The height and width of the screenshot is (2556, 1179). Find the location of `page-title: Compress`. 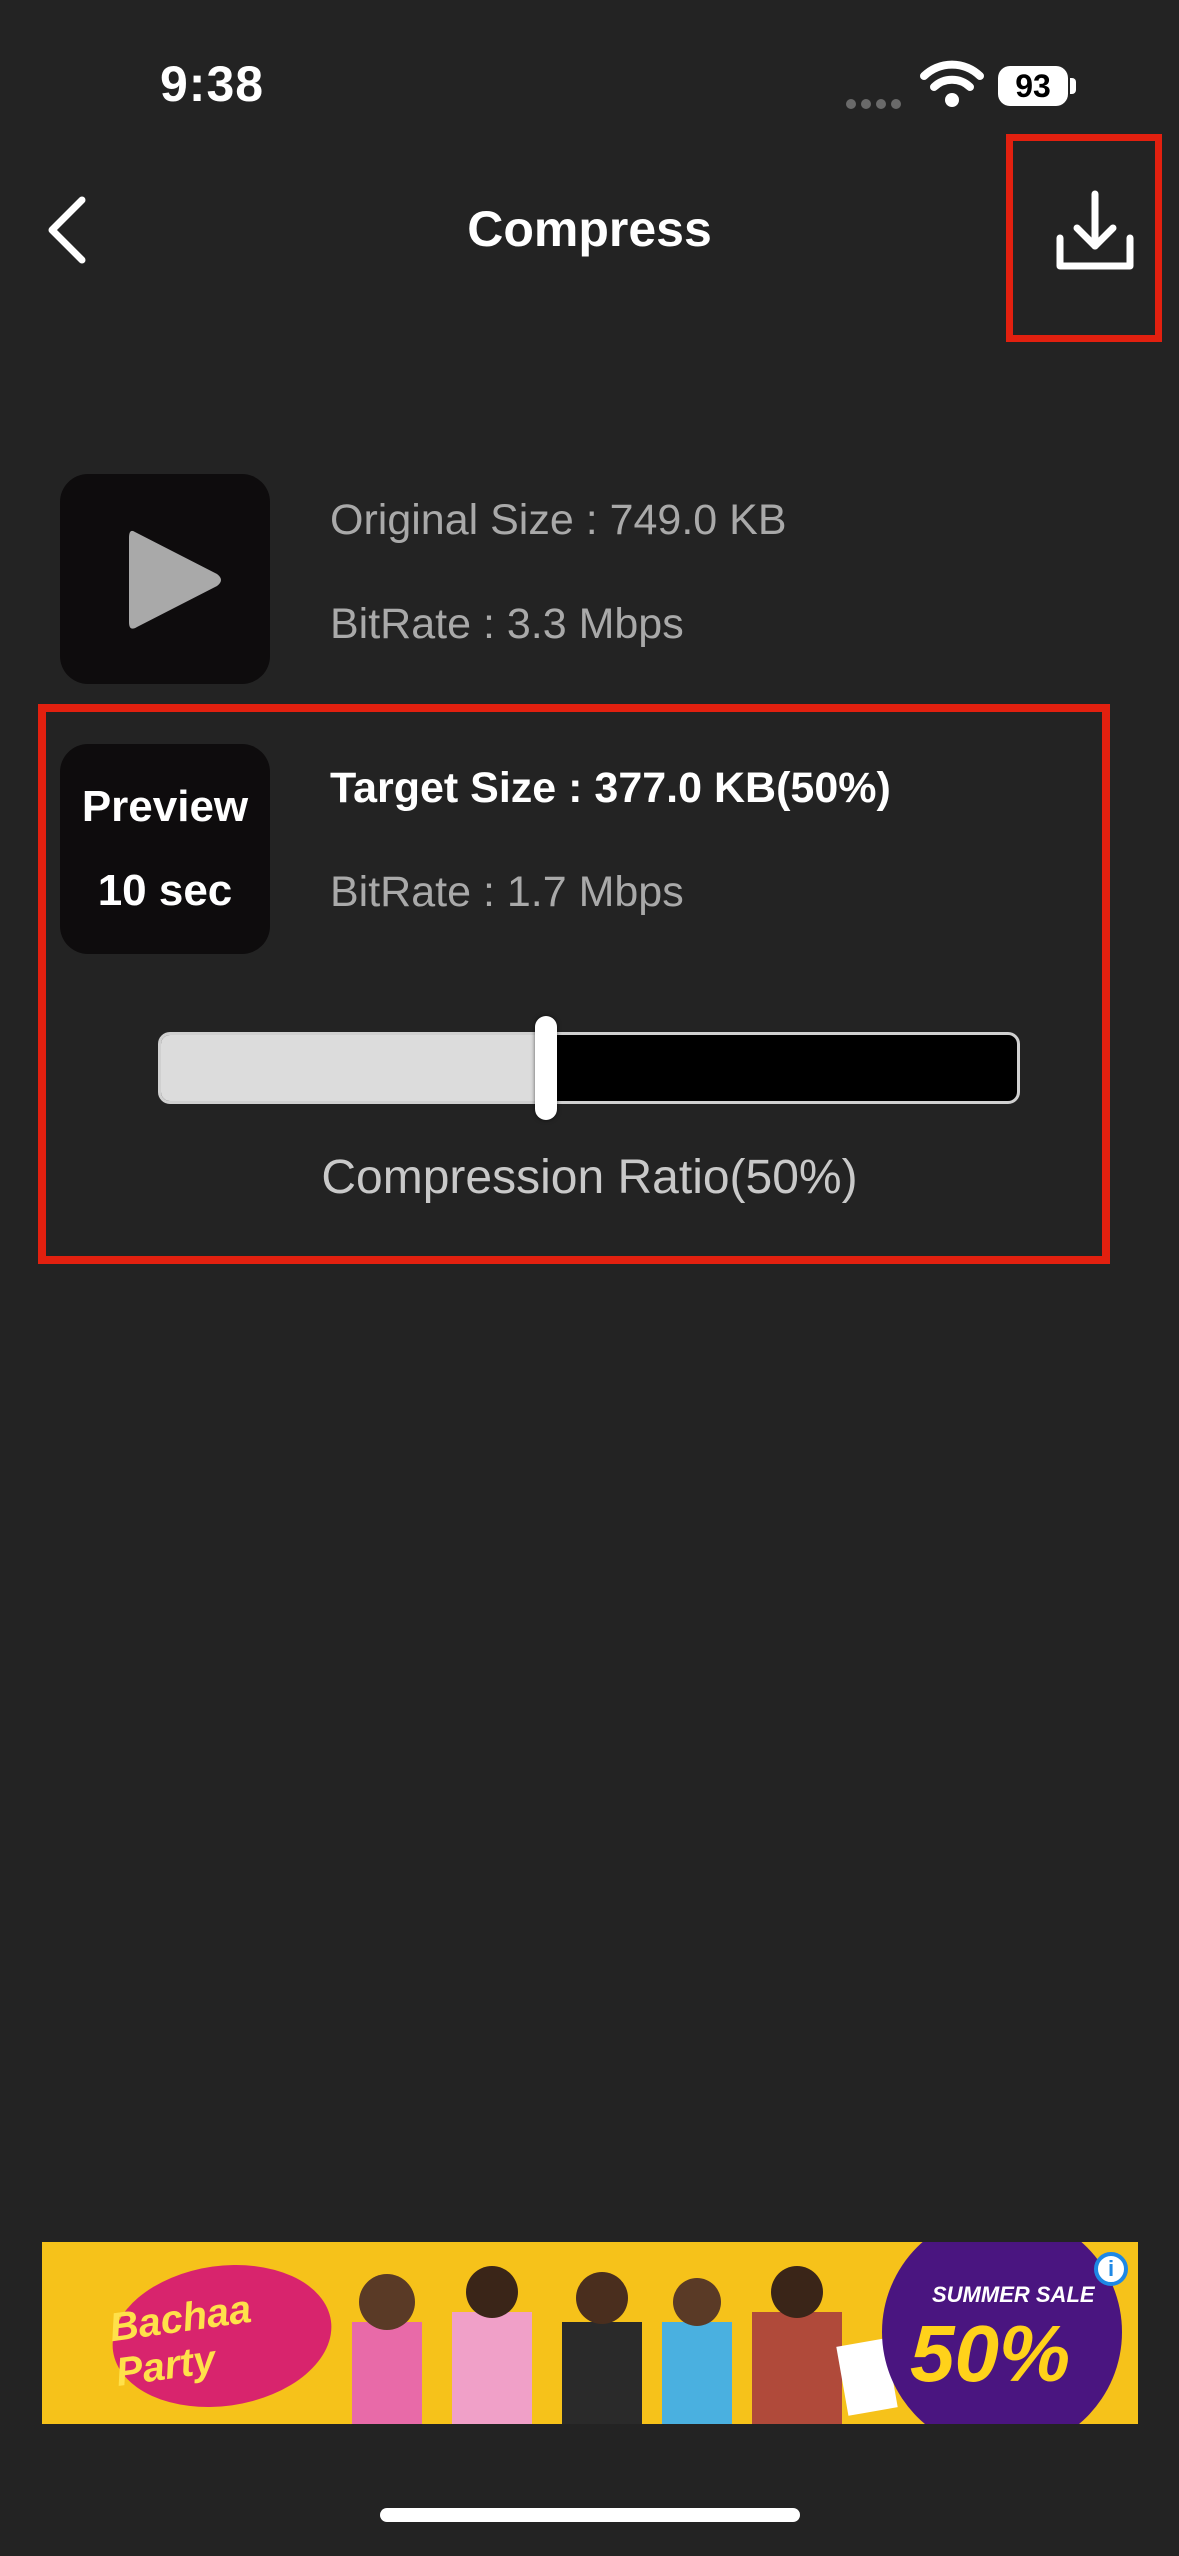

page-title: Compress is located at coordinates (589, 229).